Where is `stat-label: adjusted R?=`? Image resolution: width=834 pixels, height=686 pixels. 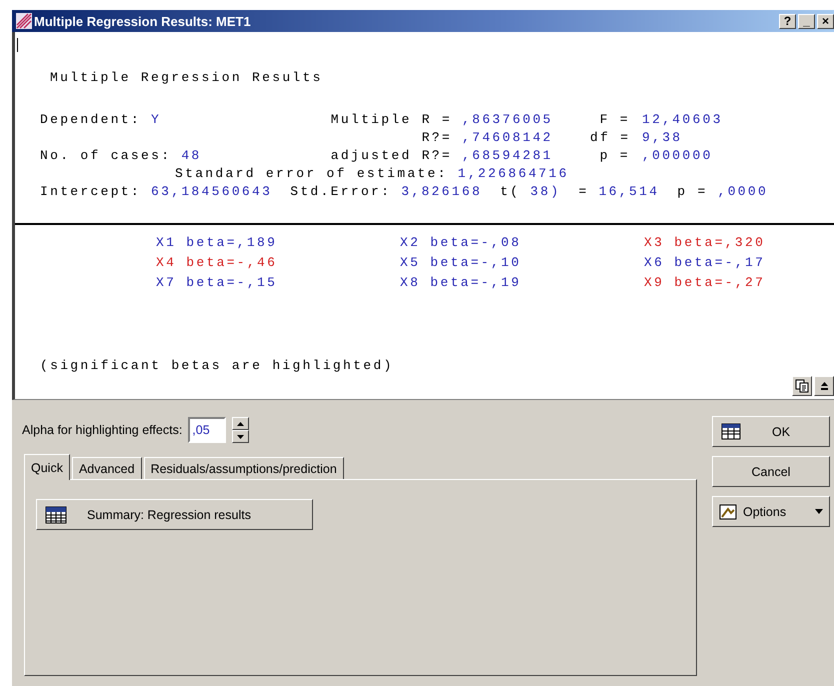
stat-label: adjusted R?= is located at coordinates (391, 156).